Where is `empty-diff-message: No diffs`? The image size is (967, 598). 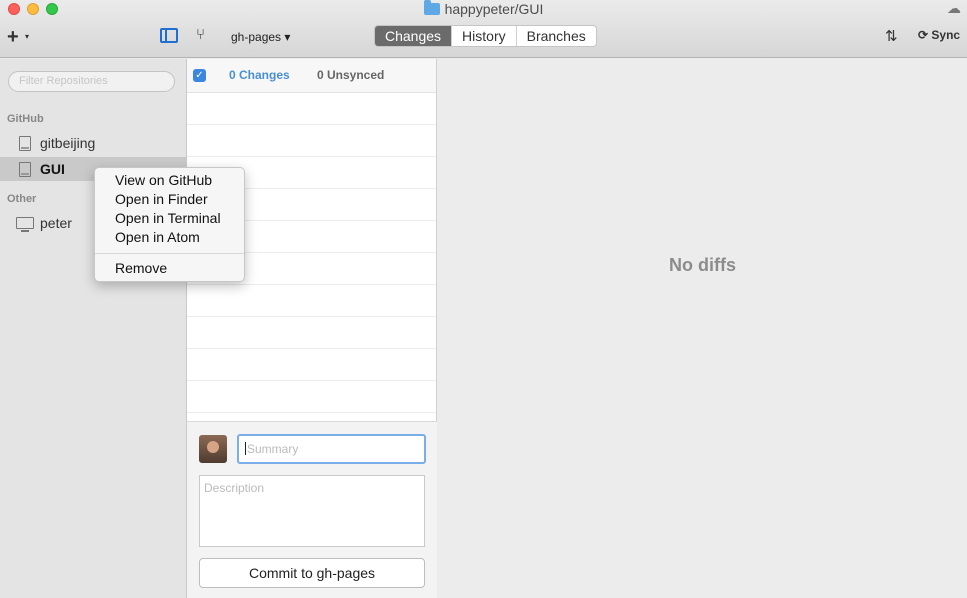 empty-diff-message: No diffs is located at coordinates (702, 265).